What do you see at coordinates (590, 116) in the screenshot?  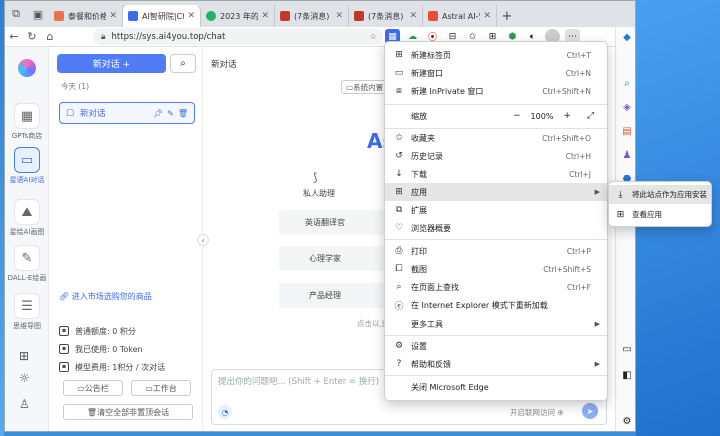 I see `fullscreen-icon: ⤢` at bounding box center [590, 116].